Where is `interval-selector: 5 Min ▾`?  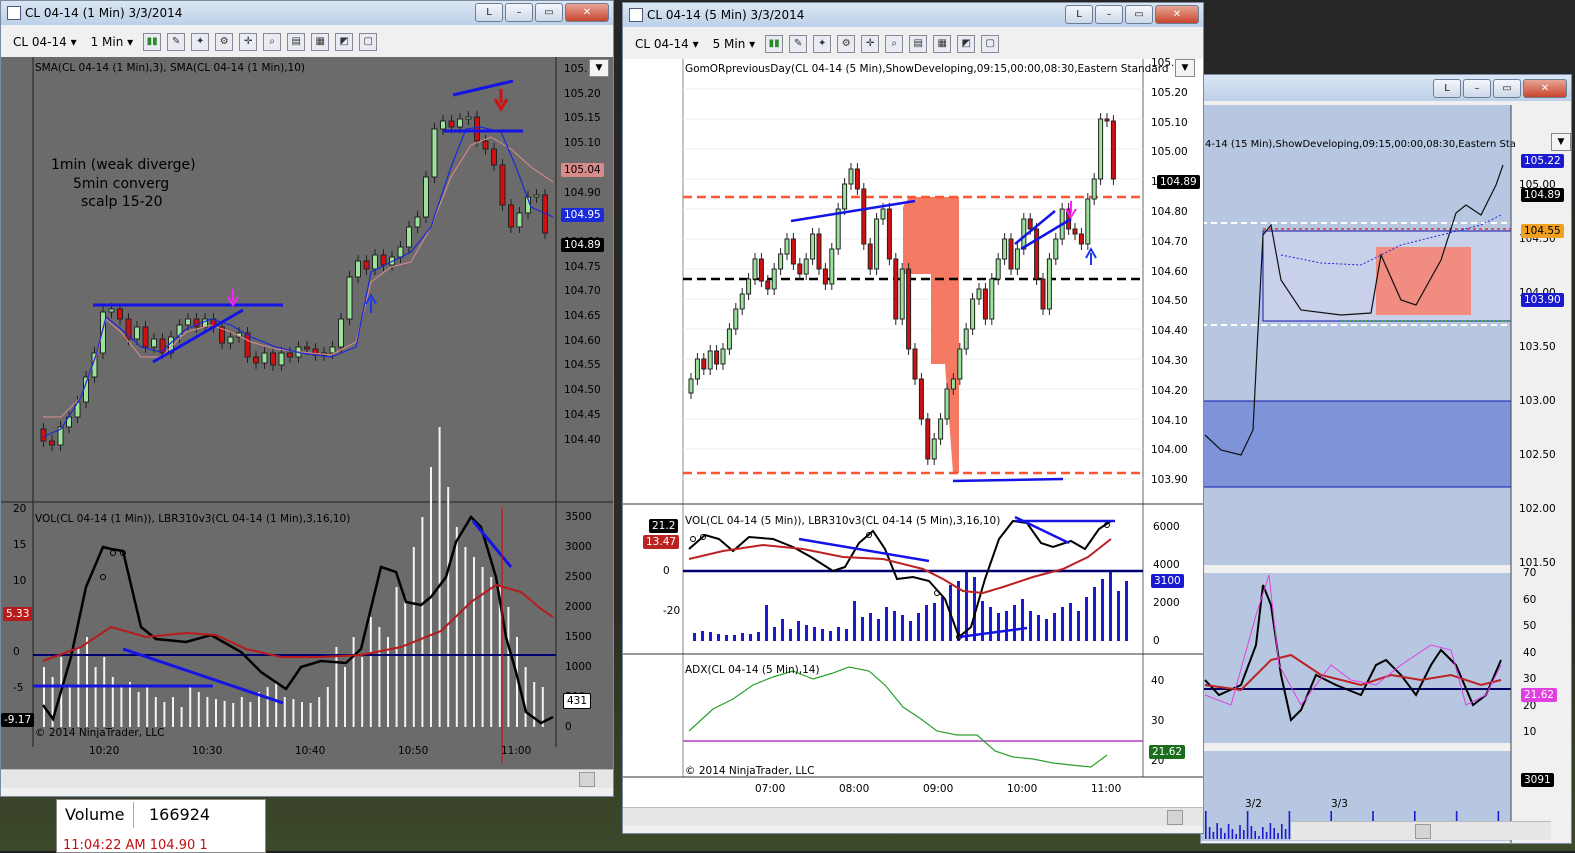
interval-selector: 5 Min ▾ is located at coordinates (734, 44).